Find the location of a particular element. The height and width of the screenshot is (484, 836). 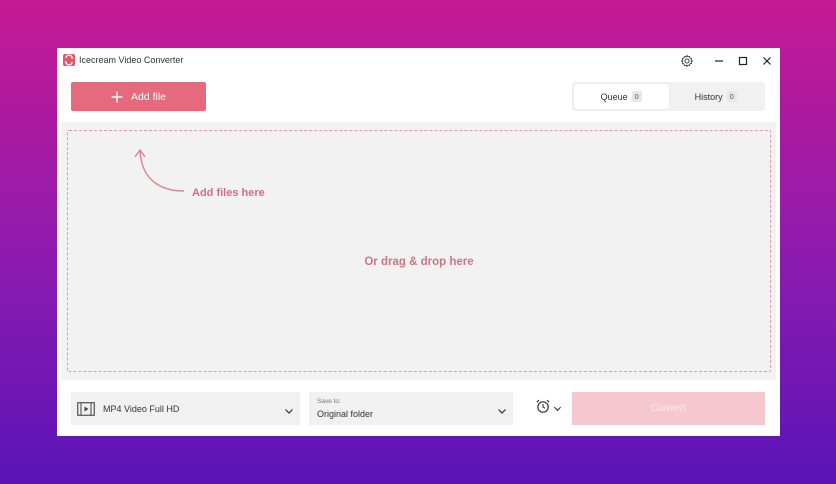

tab-history: History 0 is located at coordinates (716, 96).